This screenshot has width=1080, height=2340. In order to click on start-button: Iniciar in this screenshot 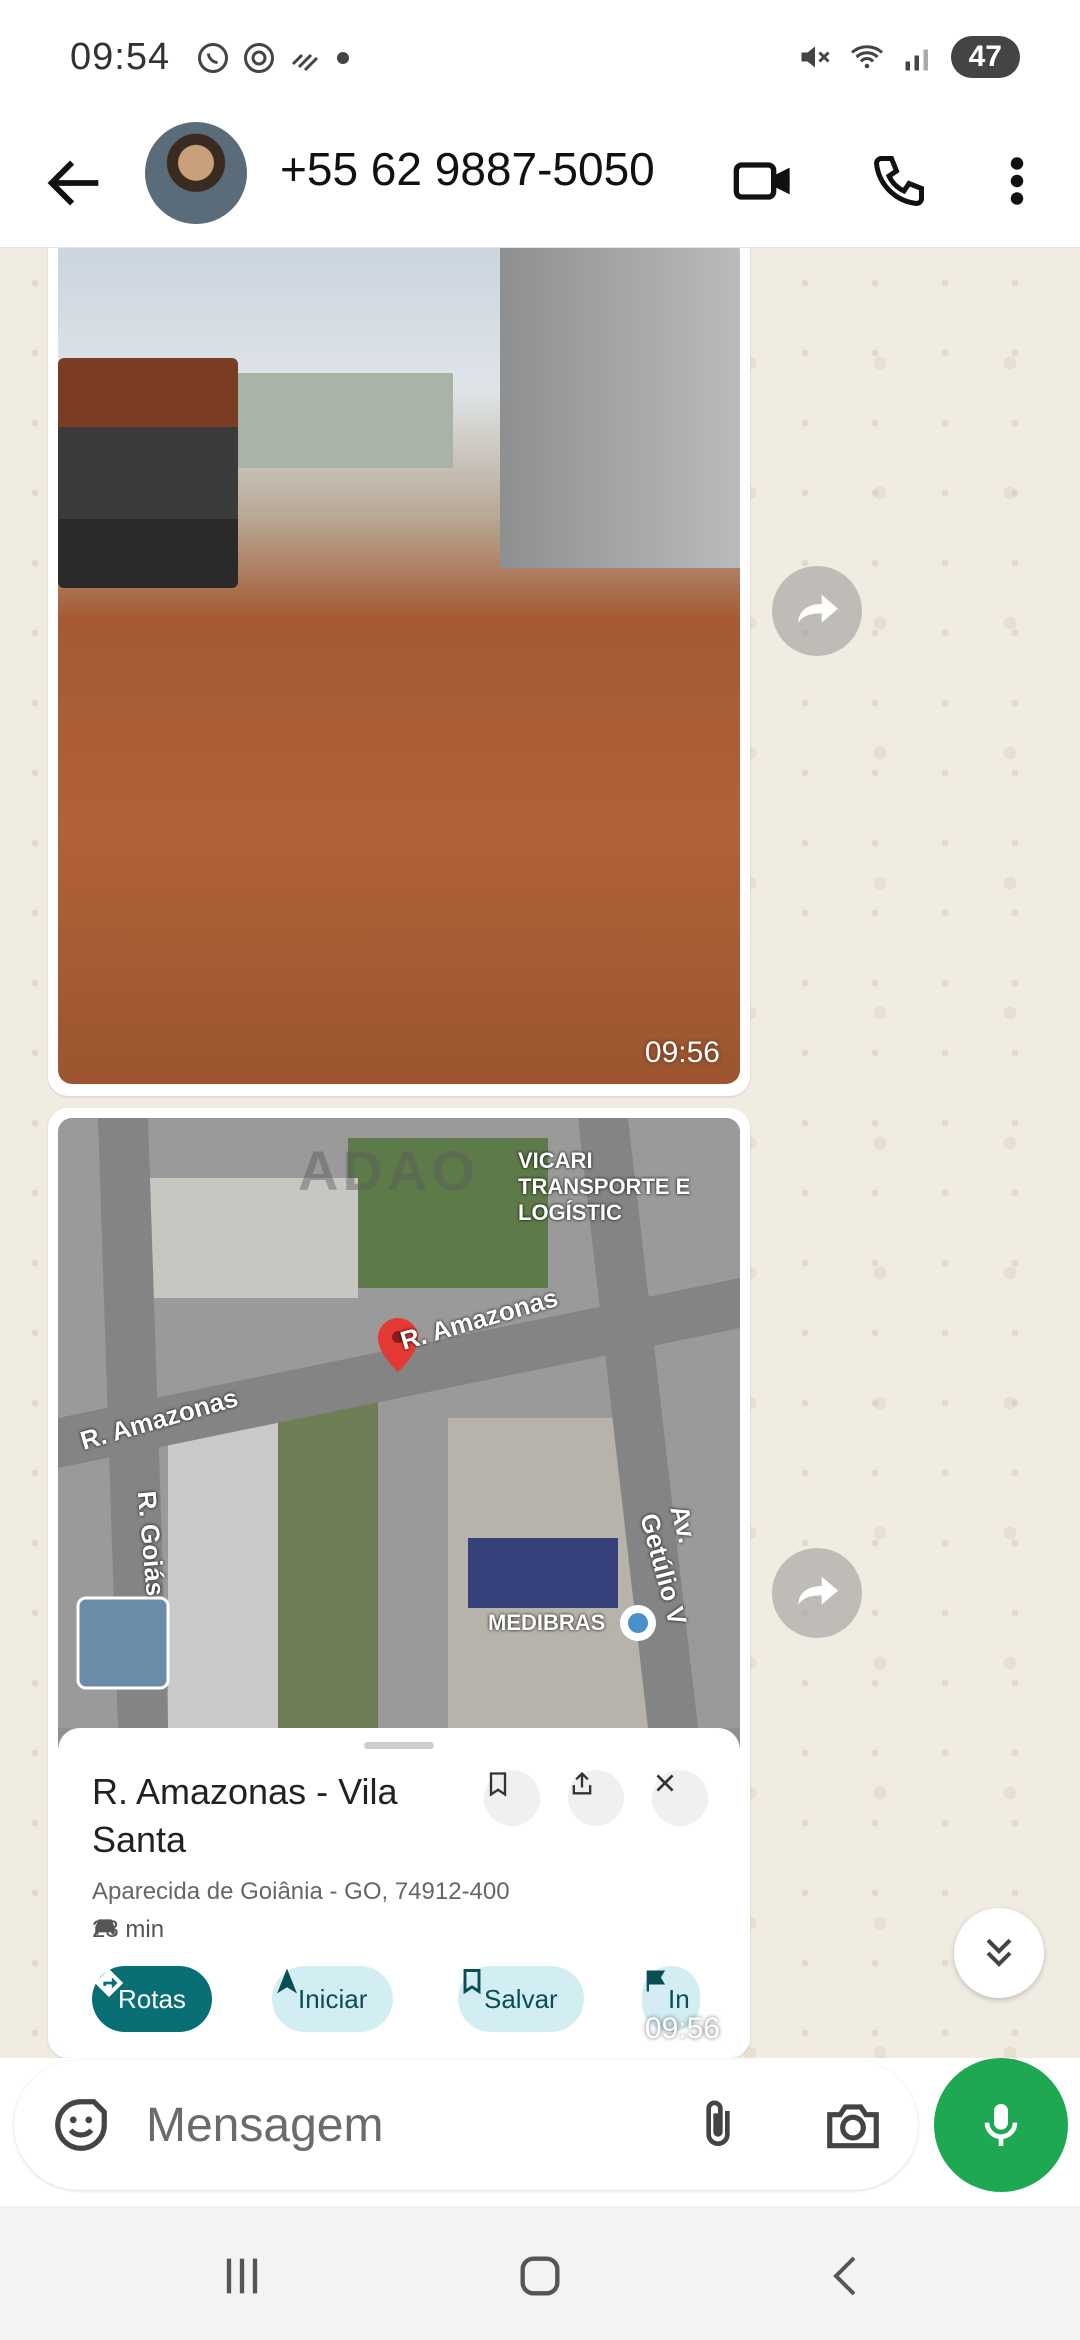, I will do `click(333, 1999)`.